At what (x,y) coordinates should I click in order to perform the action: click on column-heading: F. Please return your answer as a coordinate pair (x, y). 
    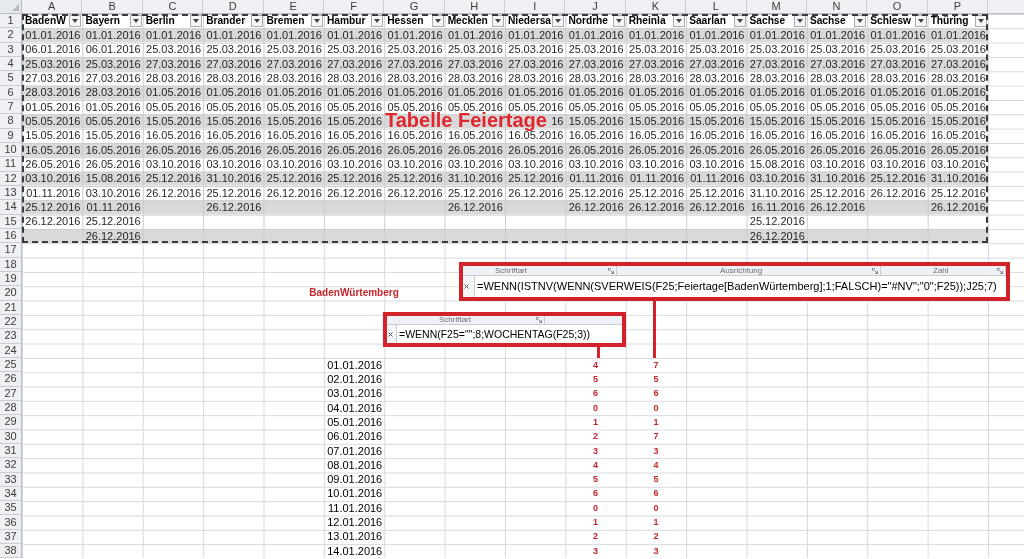
    Looking at the image, I should click on (354, 6).